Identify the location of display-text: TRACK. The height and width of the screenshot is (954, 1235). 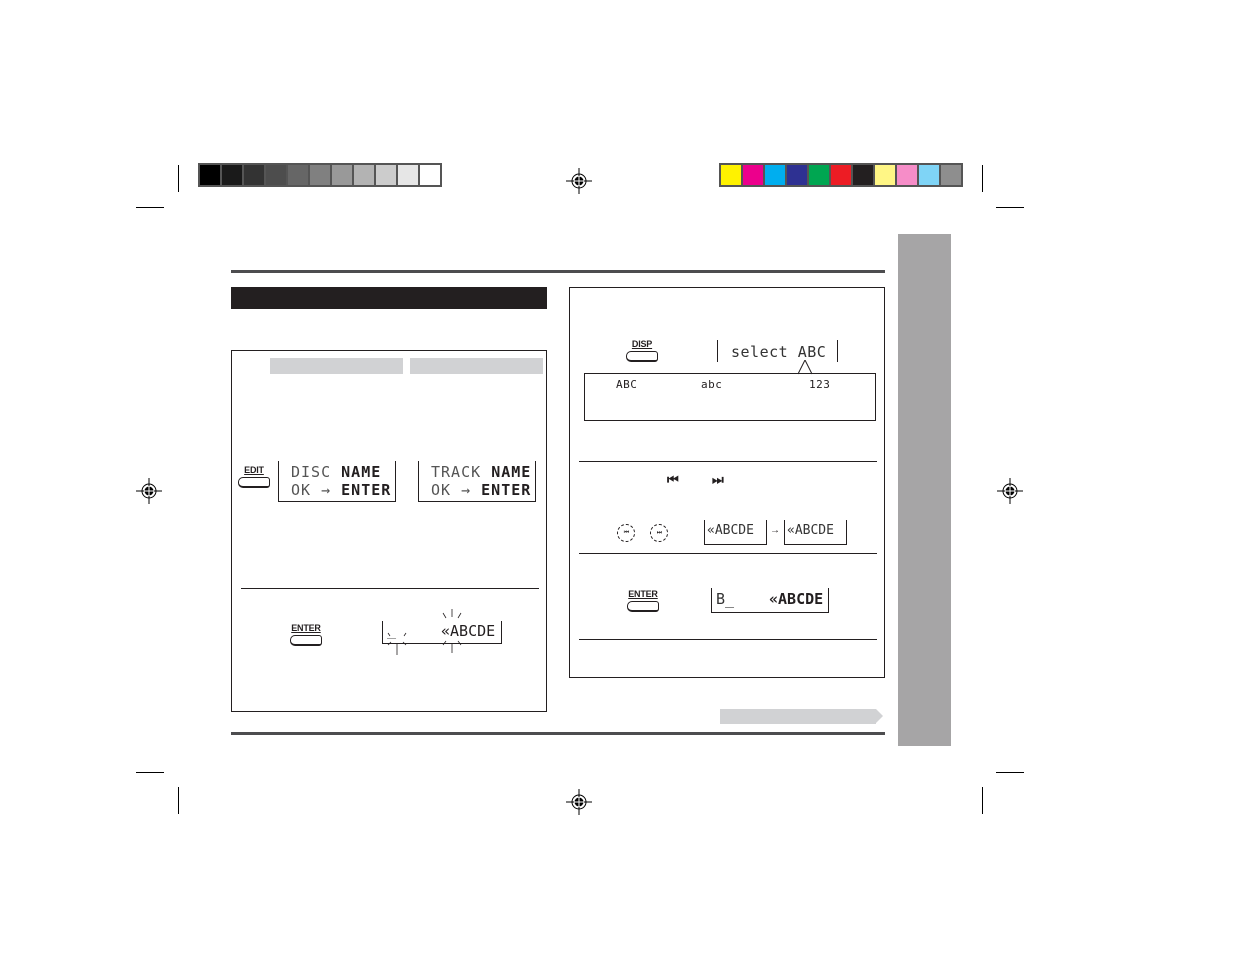
(461, 472).